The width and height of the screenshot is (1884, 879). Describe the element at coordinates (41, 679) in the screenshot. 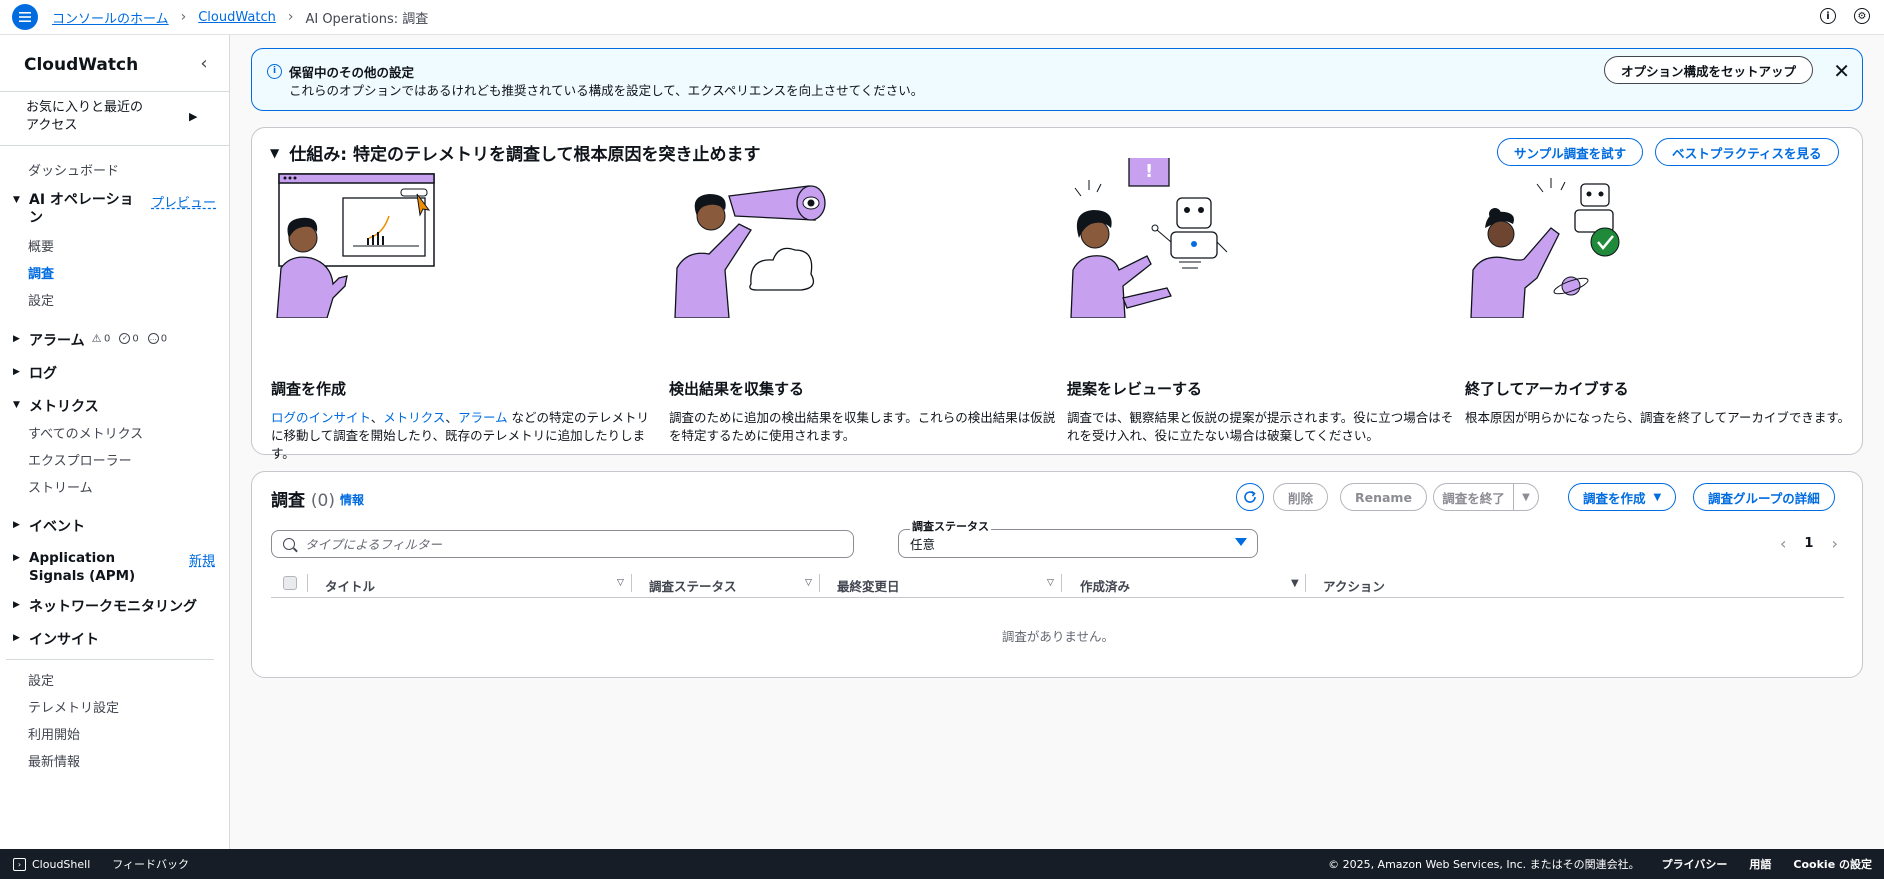

I see `sidebar-item-settings: 設定` at that location.